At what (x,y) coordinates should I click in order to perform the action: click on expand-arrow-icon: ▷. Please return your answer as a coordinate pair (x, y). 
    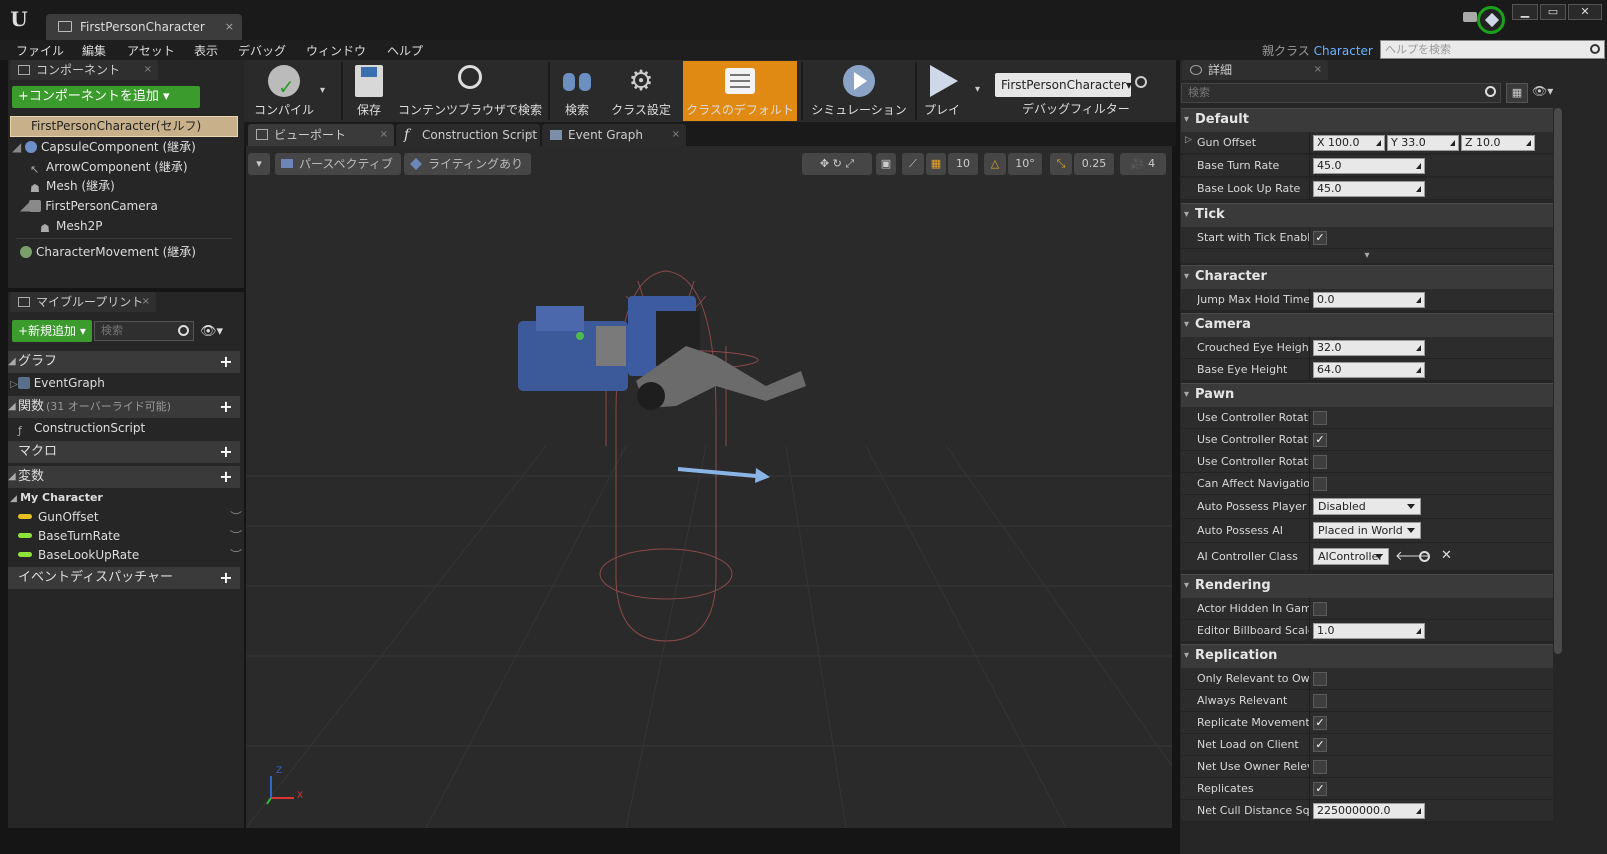
    Looking at the image, I should click on (1188, 140).